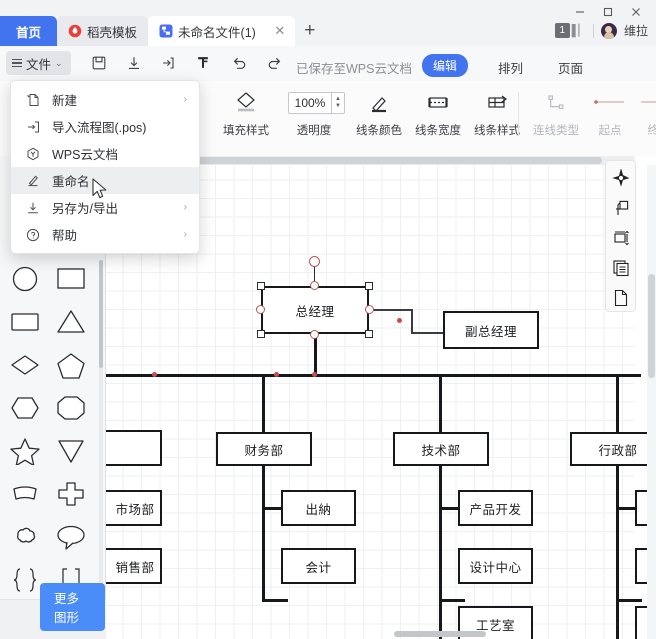 This screenshot has width=656, height=639. What do you see at coordinates (274, 63) in the screenshot?
I see `redo-icon` at bounding box center [274, 63].